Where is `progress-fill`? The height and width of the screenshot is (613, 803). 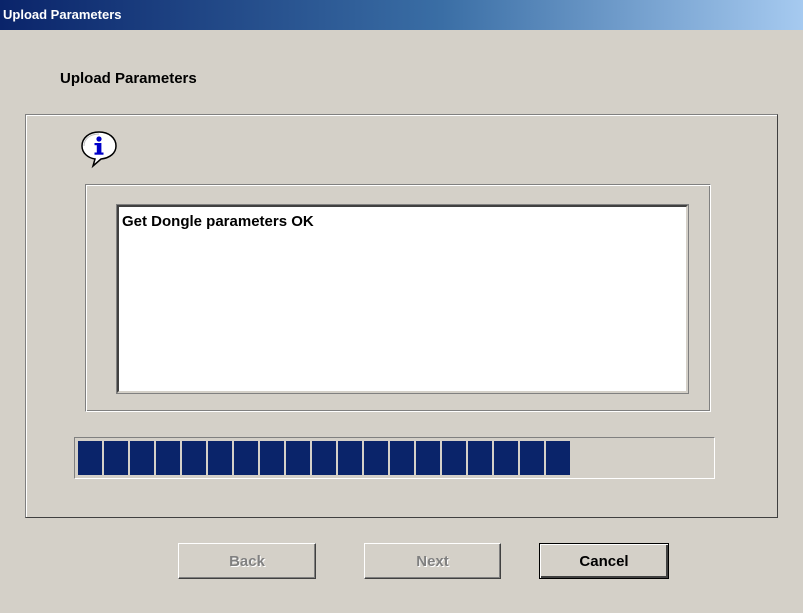
progress-fill is located at coordinates (395, 458).